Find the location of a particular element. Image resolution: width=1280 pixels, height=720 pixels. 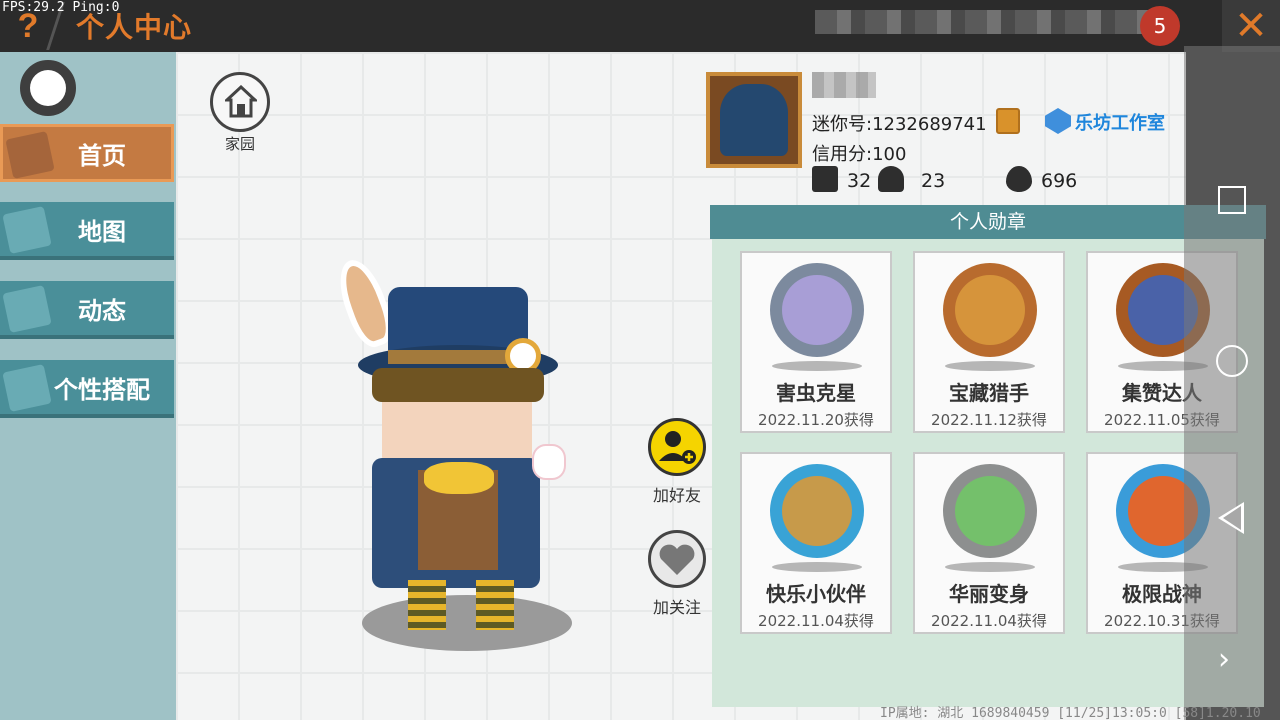

profile-avatar is located at coordinates (754, 120).